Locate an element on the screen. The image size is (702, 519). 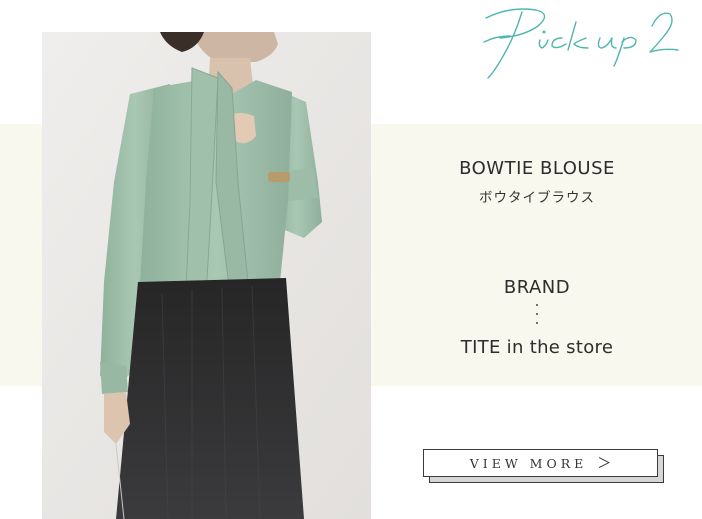
view-more-label: VIEW MORE is located at coordinates (528, 463).